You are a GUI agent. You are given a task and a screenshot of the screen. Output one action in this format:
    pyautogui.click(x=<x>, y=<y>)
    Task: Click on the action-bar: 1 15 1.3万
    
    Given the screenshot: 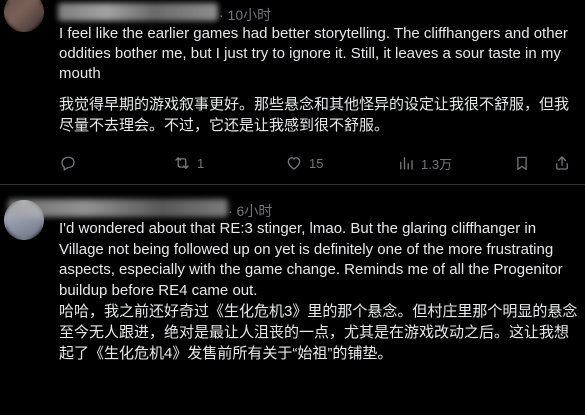 What is the action you would take?
    pyautogui.click(x=319, y=163)
    